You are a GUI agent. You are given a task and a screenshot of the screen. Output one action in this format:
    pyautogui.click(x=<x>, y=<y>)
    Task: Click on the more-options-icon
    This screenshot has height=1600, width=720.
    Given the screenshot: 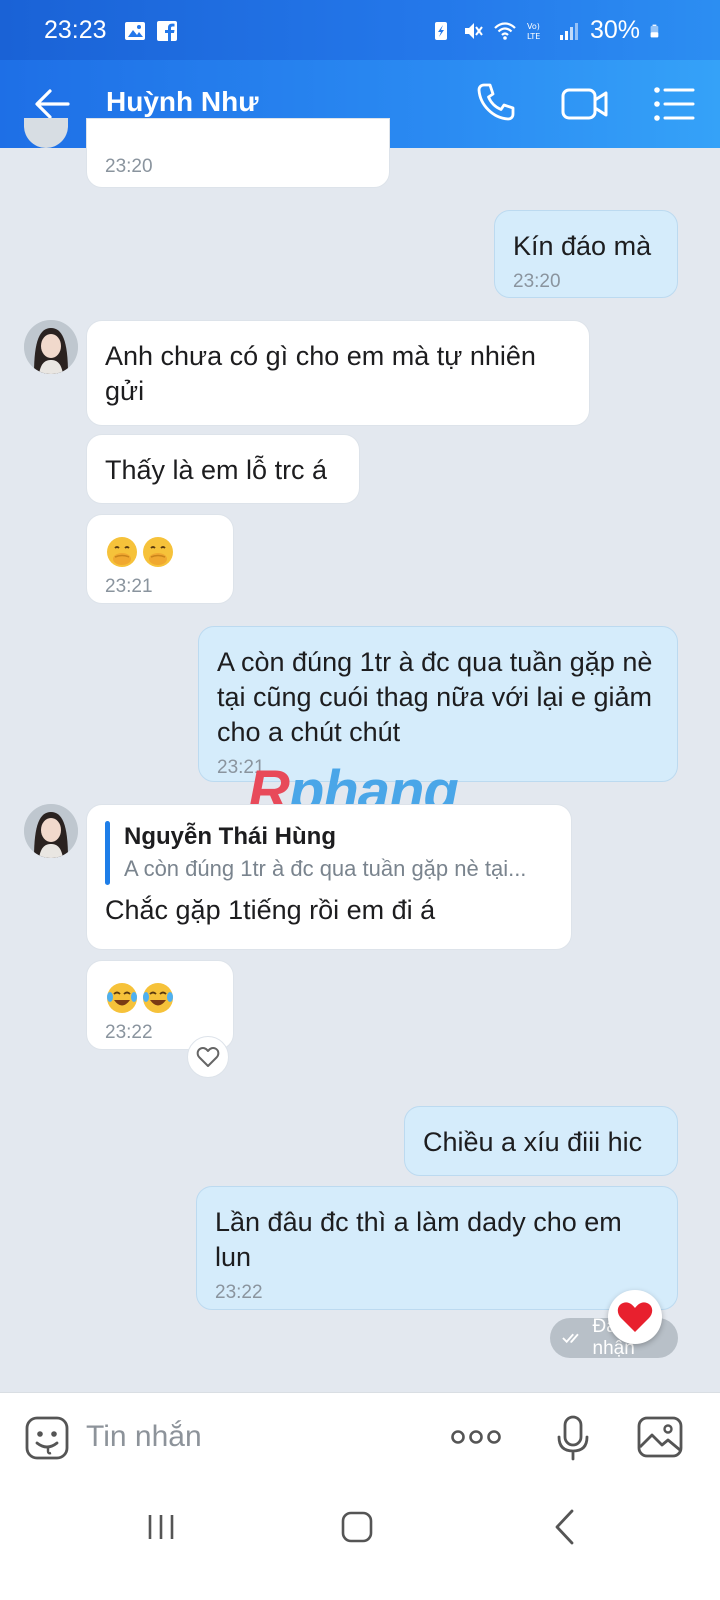 What is the action you would take?
    pyautogui.click(x=476, y=1437)
    